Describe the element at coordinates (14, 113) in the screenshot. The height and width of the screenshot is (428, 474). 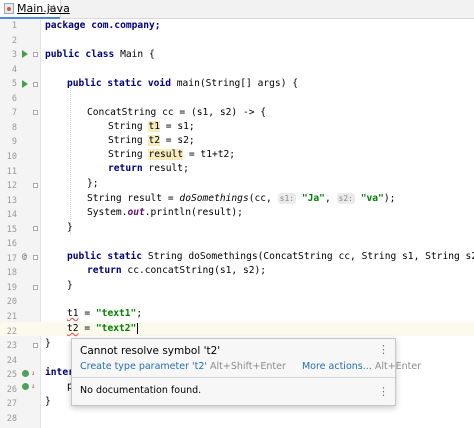
I see `line-number: 7` at that location.